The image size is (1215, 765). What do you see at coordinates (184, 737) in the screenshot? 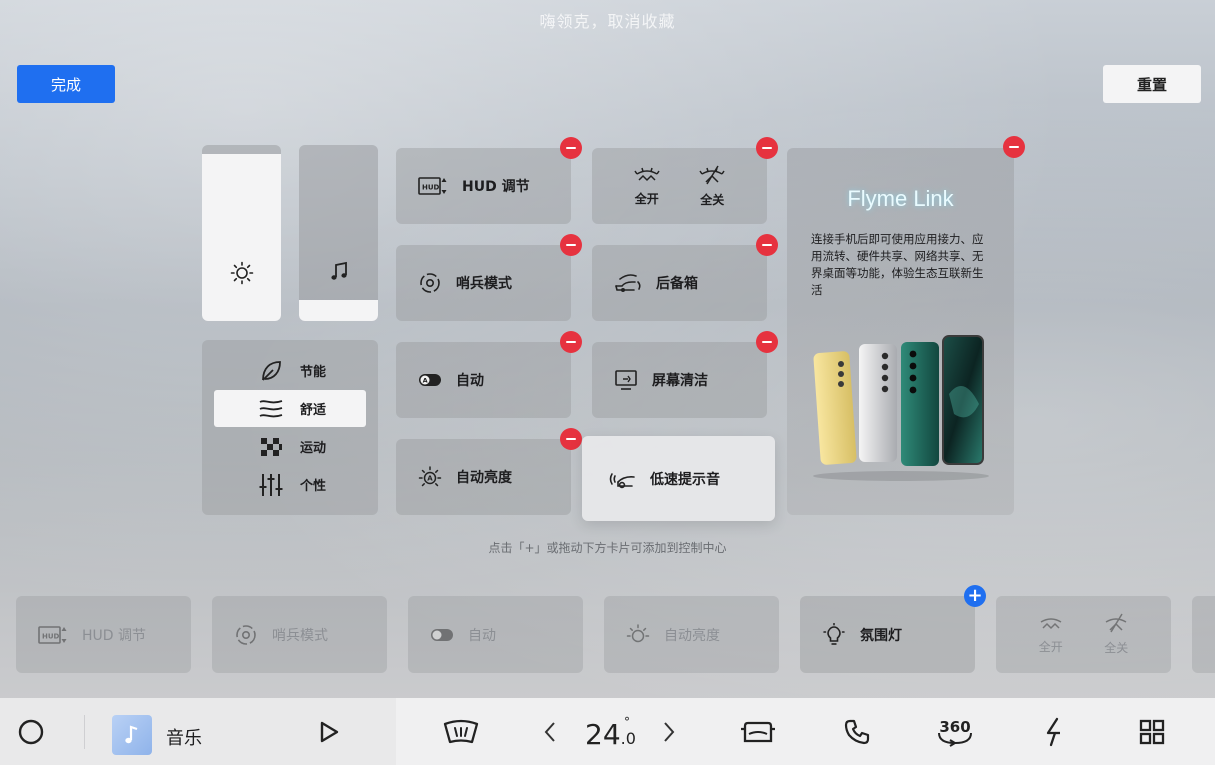
I see `music-label: 音乐` at bounding box center [184, 737].